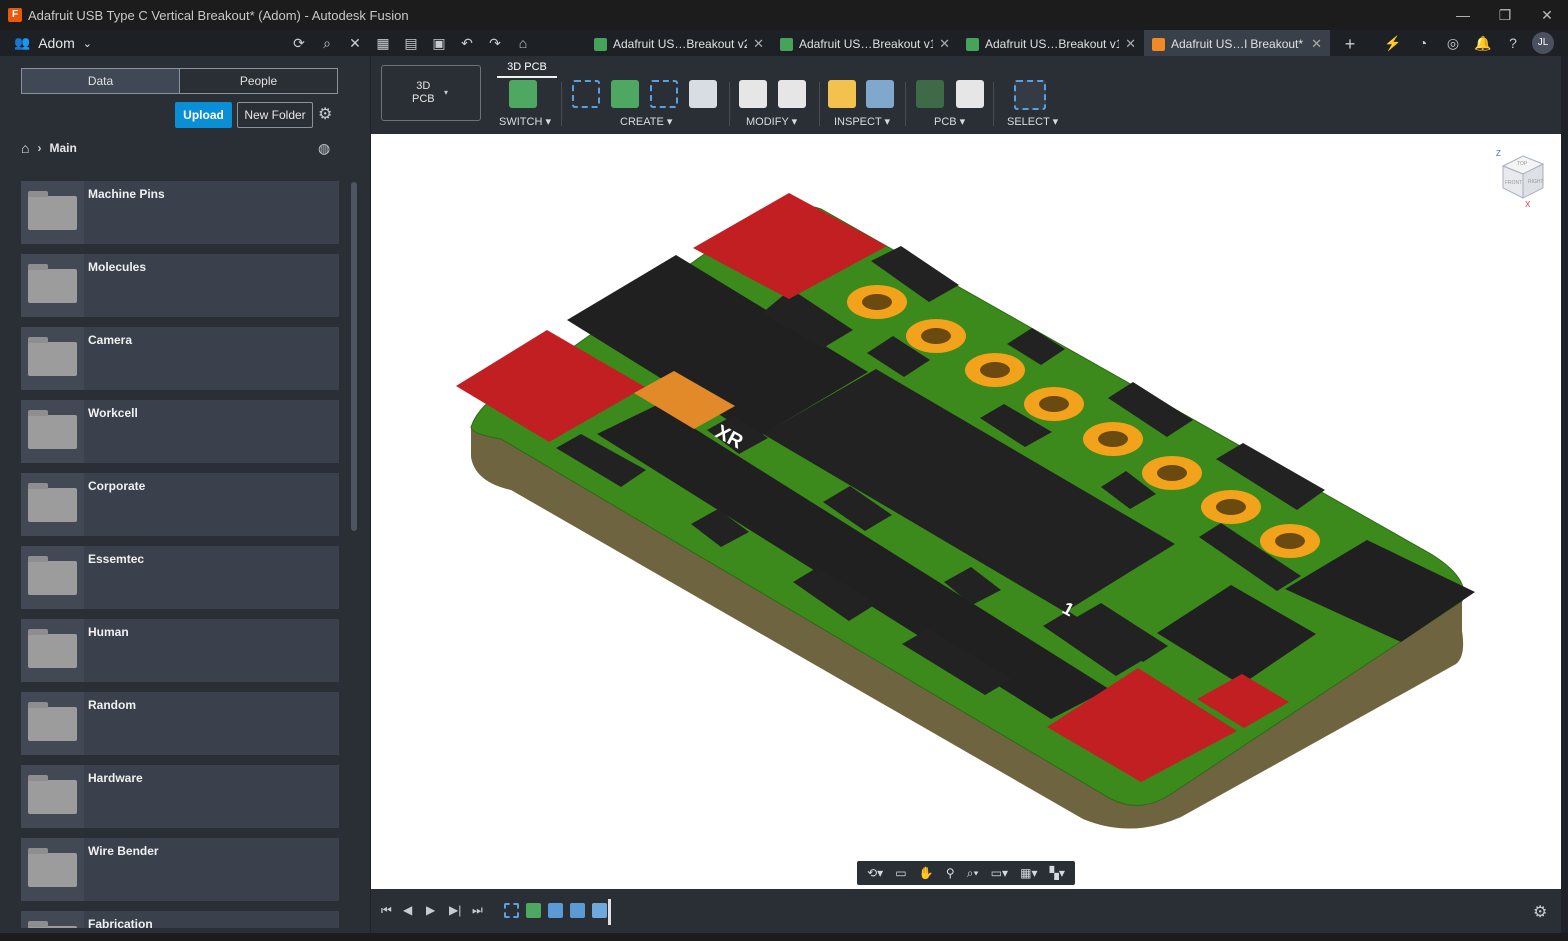 Image resolution: width=1568 pixels, height=941 pixels. Describe the element at coordinates (299, 43) in the screenshot. I see `refresh-icon: ⟳` at that location.